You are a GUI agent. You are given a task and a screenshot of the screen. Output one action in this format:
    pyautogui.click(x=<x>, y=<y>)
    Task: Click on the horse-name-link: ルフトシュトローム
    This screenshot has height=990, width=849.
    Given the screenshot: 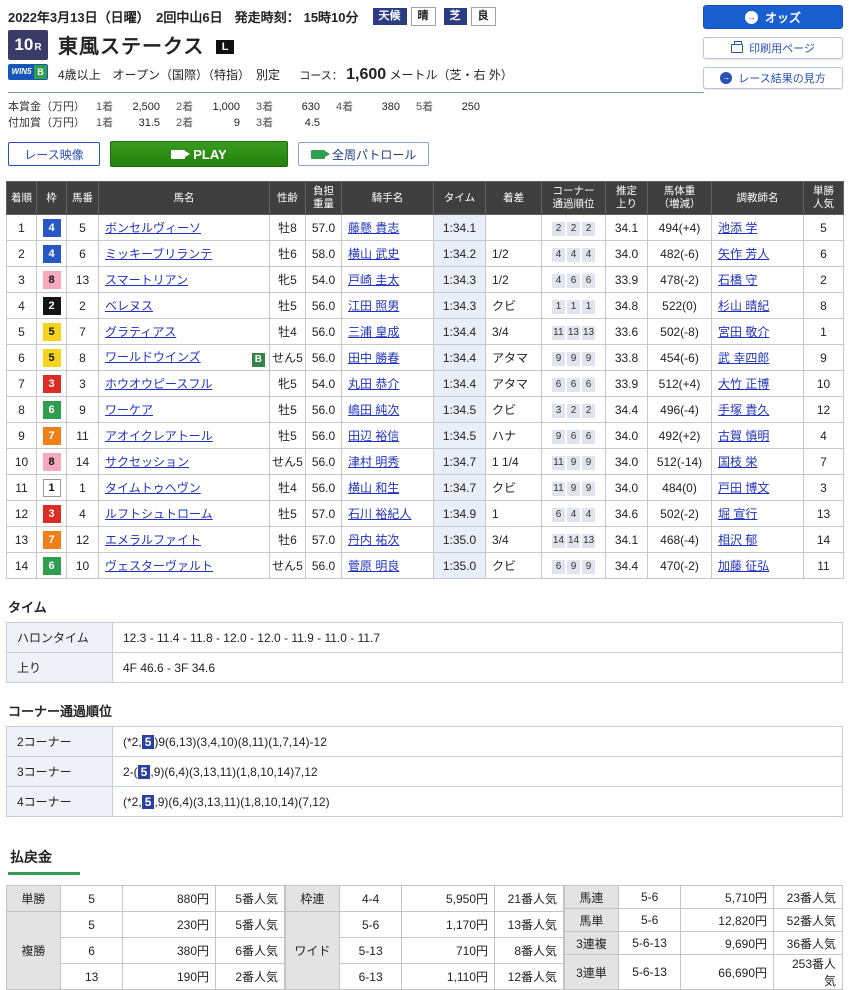 What is the action you would take?
    pyautogui.click(x=159, y=514)
    